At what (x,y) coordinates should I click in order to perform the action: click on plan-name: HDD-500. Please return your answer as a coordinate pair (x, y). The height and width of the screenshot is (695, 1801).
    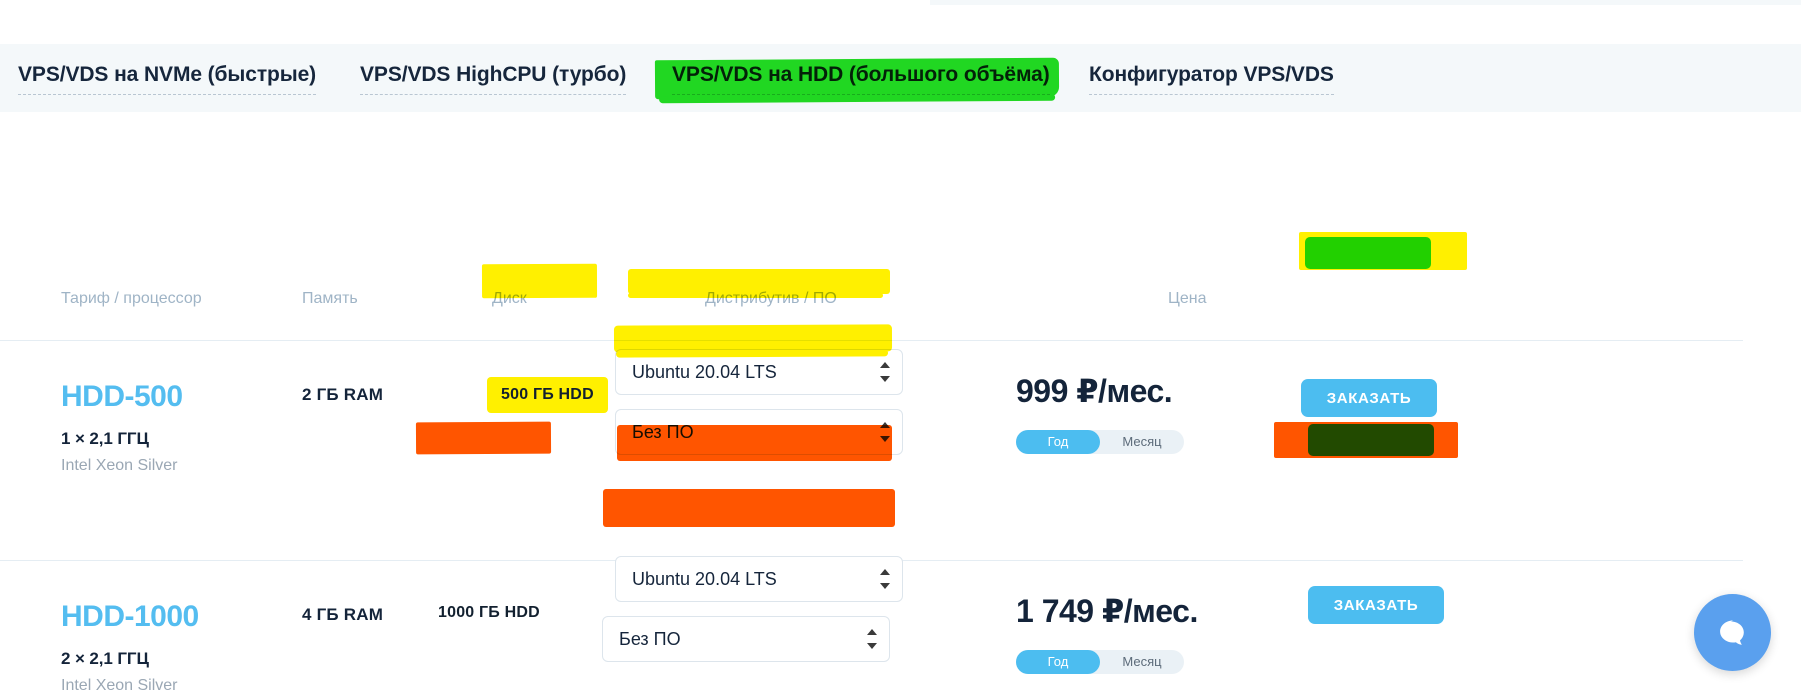
    Looking at the image, I should click on (122, 396).